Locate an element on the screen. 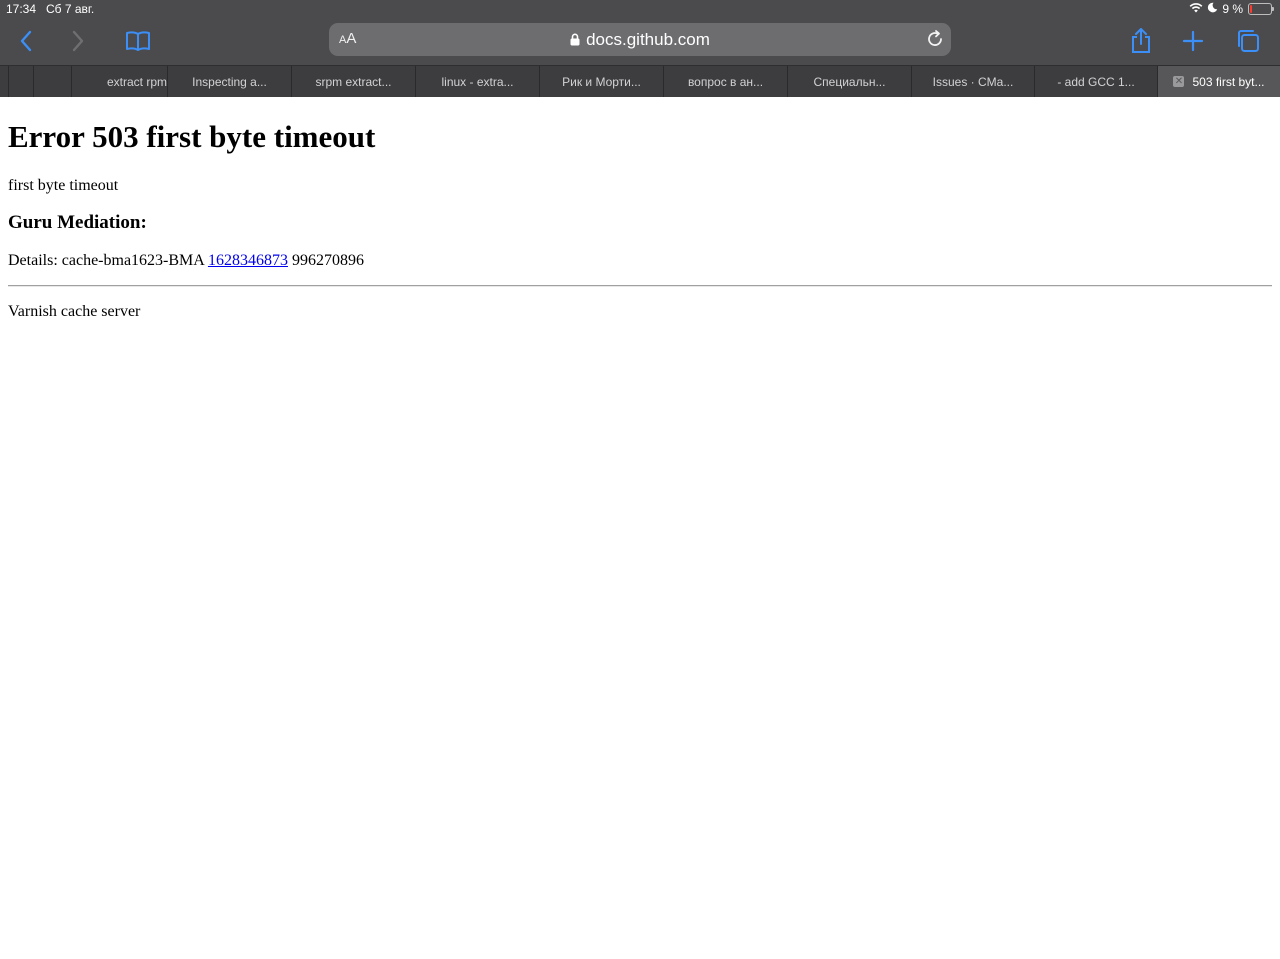 Image resolution: width=1280 pixels, height=959 pixels. reload-icon is located at coordinates (935, 38).